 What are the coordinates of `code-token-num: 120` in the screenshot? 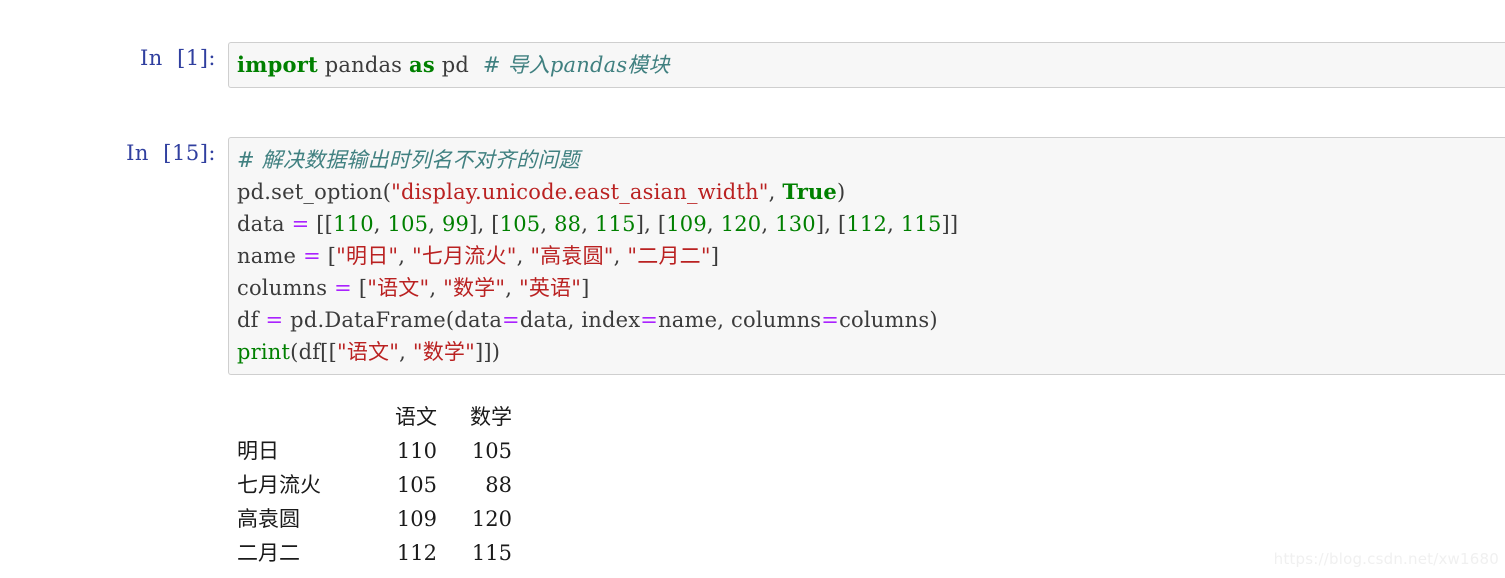 It's located at (741, 224).